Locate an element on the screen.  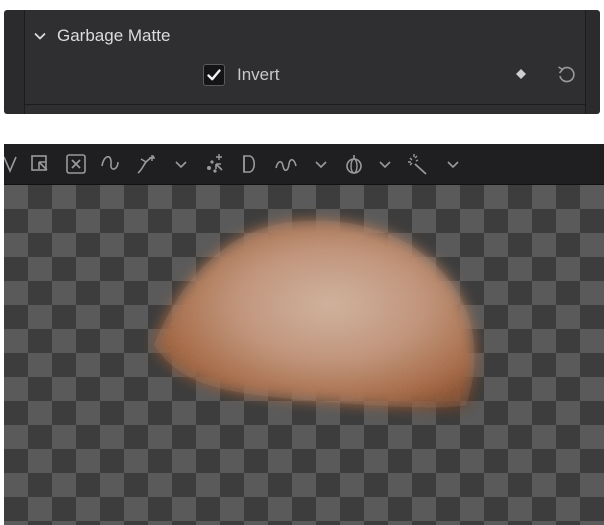
magic-dropdown-icon is located at coordinates (453, 164).